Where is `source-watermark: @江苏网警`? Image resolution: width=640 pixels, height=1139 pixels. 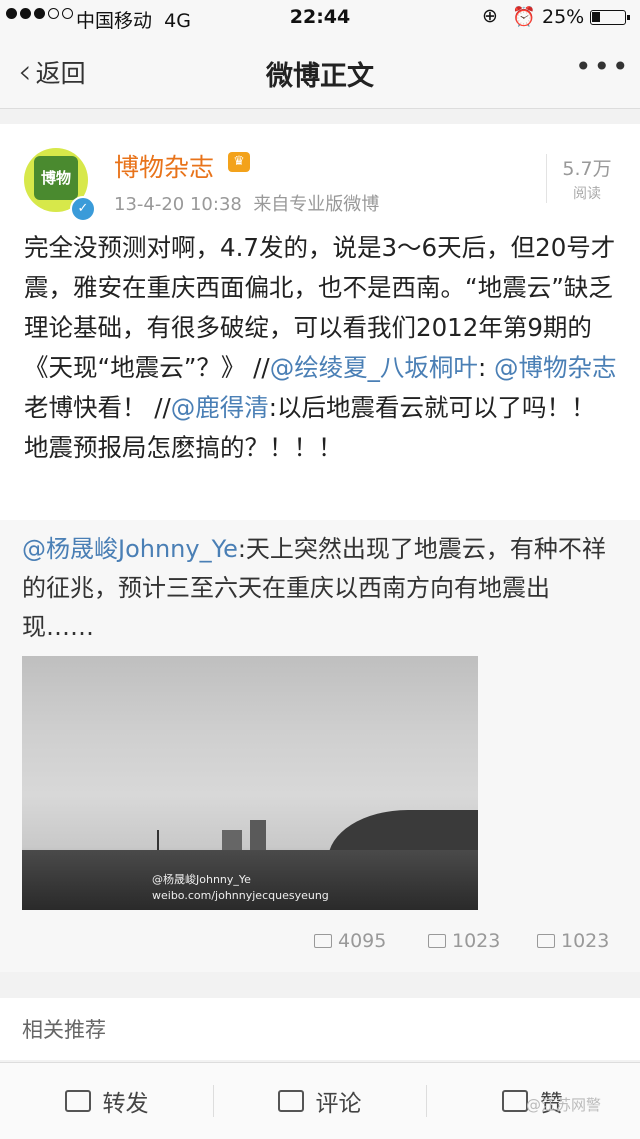
source-watermark: @江苏网警 is located at coordinates (564, 1105).